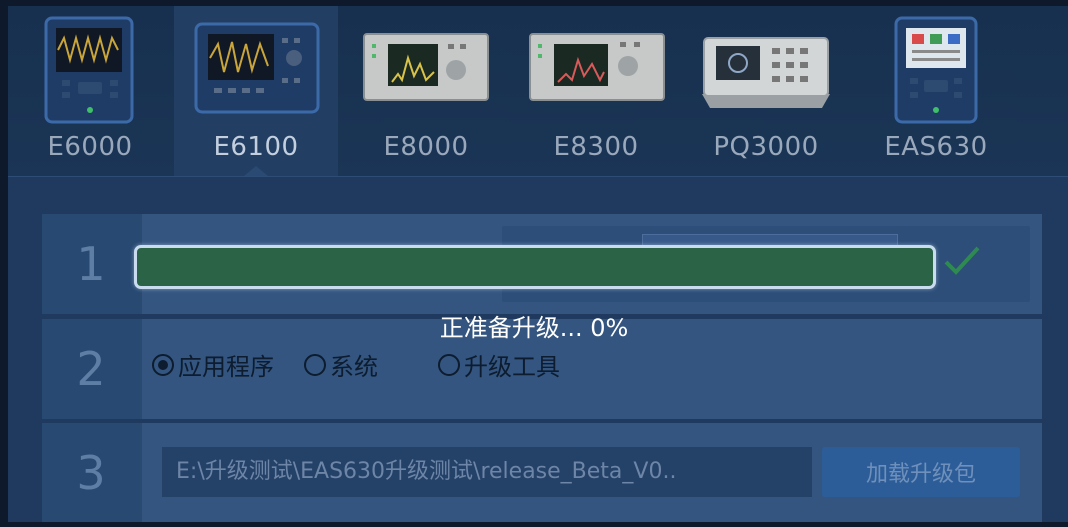  I want to click on device-e6000: E6000, so click(90, 91).